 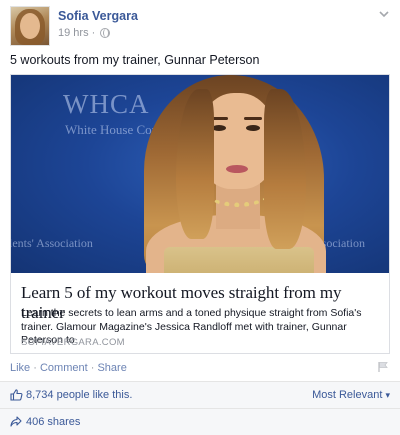 What do you see at coordinates (53, 422) in the screenshot?
I see `shares-count: 406 shares` at bounding box center [53, 422].